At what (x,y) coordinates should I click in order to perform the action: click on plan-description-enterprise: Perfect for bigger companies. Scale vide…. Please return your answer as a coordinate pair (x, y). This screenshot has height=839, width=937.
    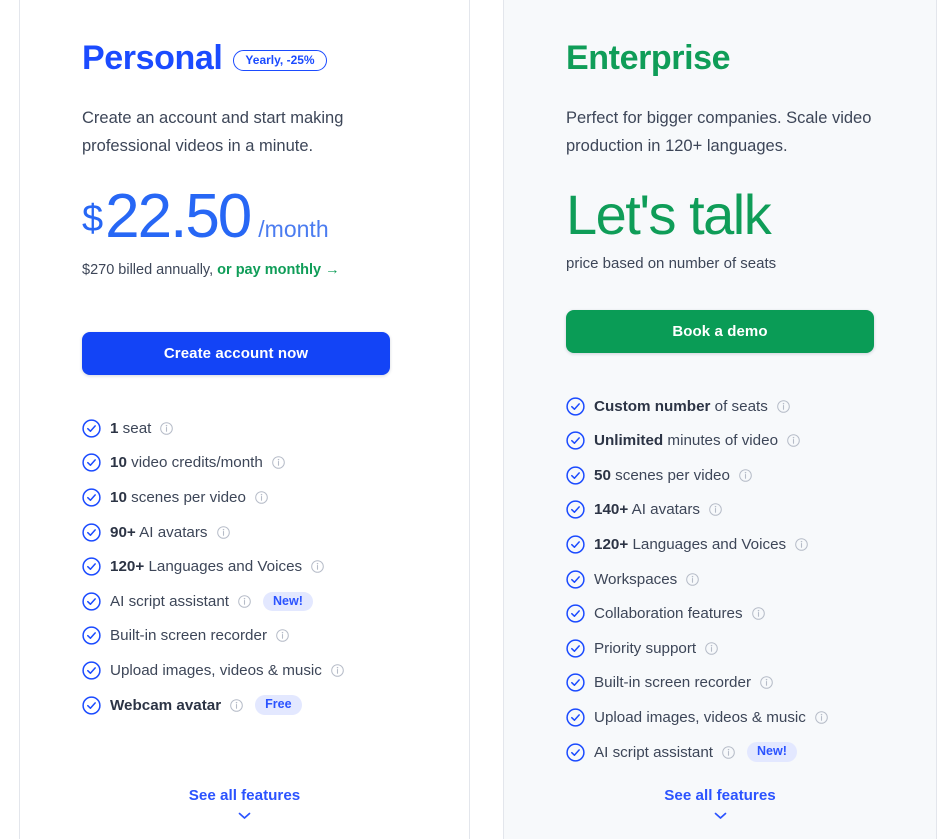
    Looking at the image, I should click on (719, 132).